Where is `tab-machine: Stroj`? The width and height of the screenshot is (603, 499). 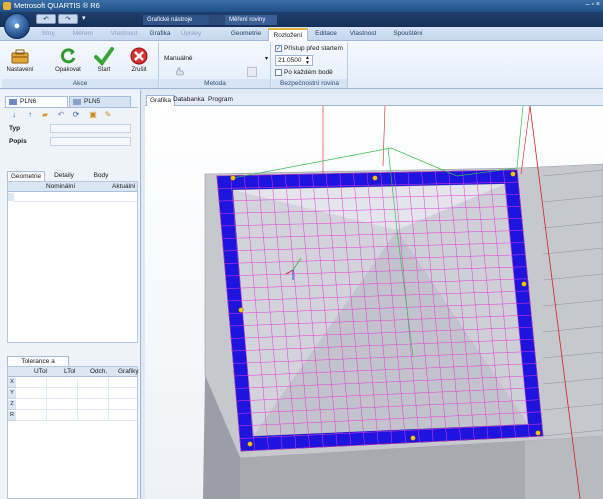 tab-machine: Stroj is located at coordinates (48, 34).